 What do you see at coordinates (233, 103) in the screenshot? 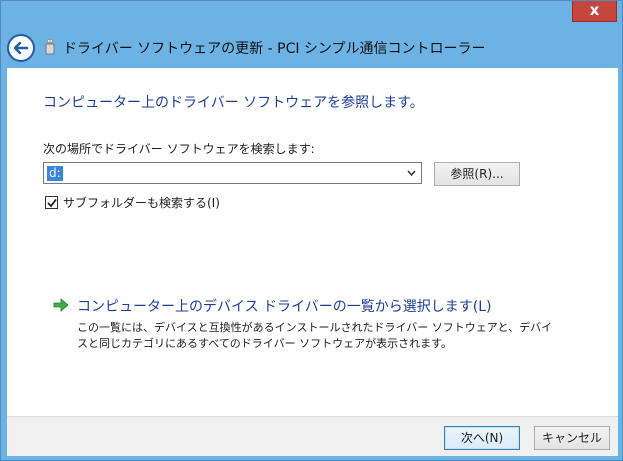
I see `page-heading: コンピューター上のドライバー ソフトウェアを参照します。` at bounding box center [233, 103].